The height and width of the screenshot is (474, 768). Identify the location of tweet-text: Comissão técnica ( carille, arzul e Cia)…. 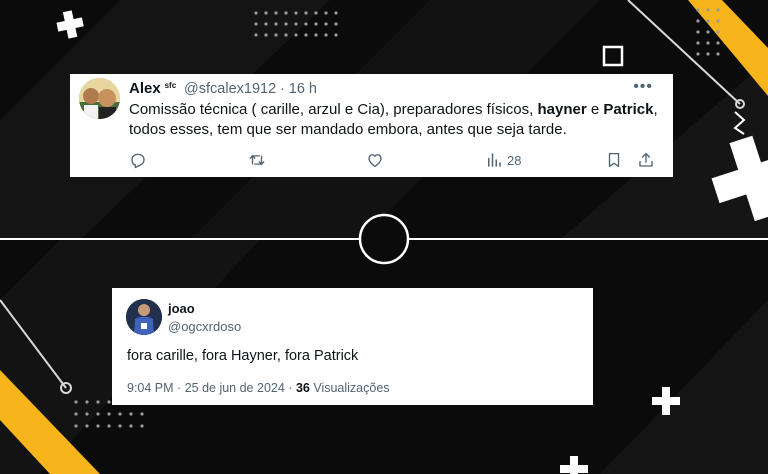
(396, 120).